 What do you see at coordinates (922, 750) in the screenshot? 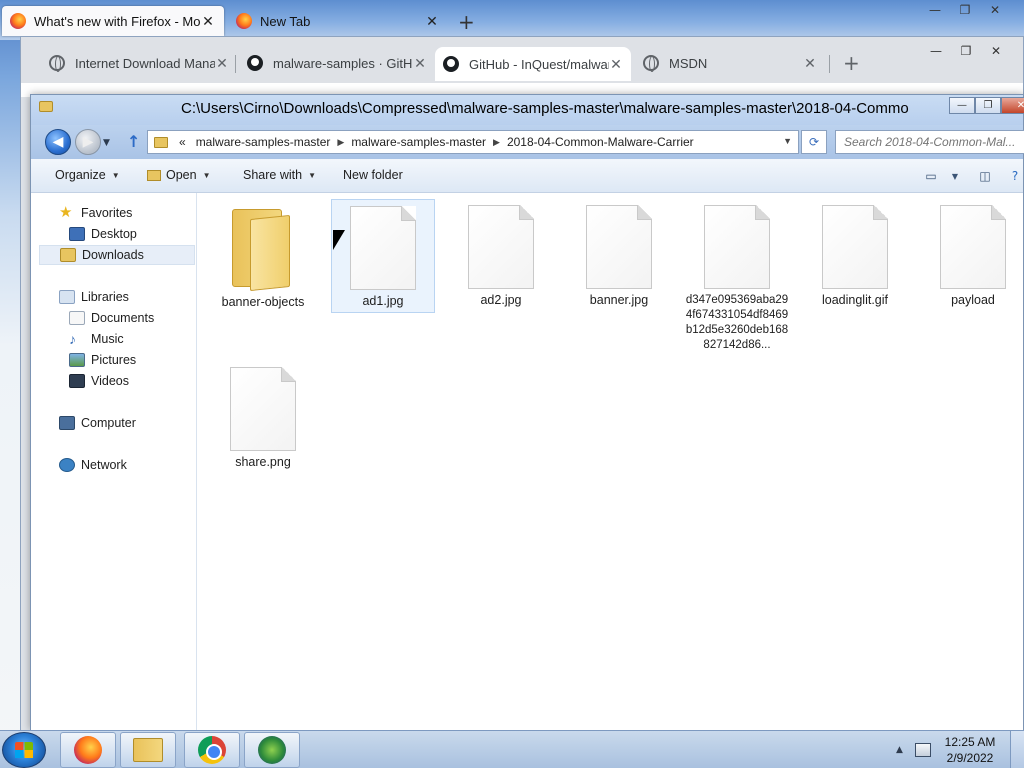
I see `action-center-icon` at bounding box center [922, 750].